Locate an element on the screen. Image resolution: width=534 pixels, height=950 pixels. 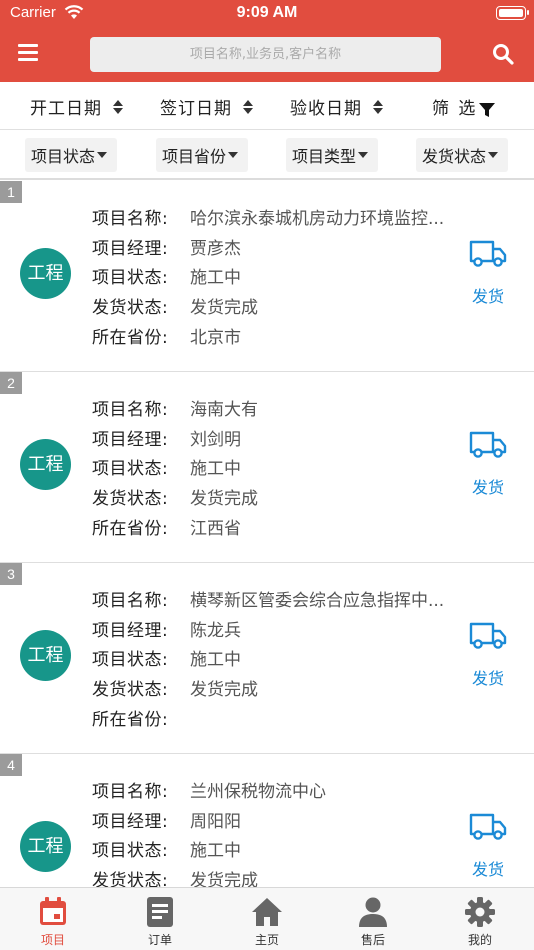
tab-label: 主页 is located at coordinates (266, 940).